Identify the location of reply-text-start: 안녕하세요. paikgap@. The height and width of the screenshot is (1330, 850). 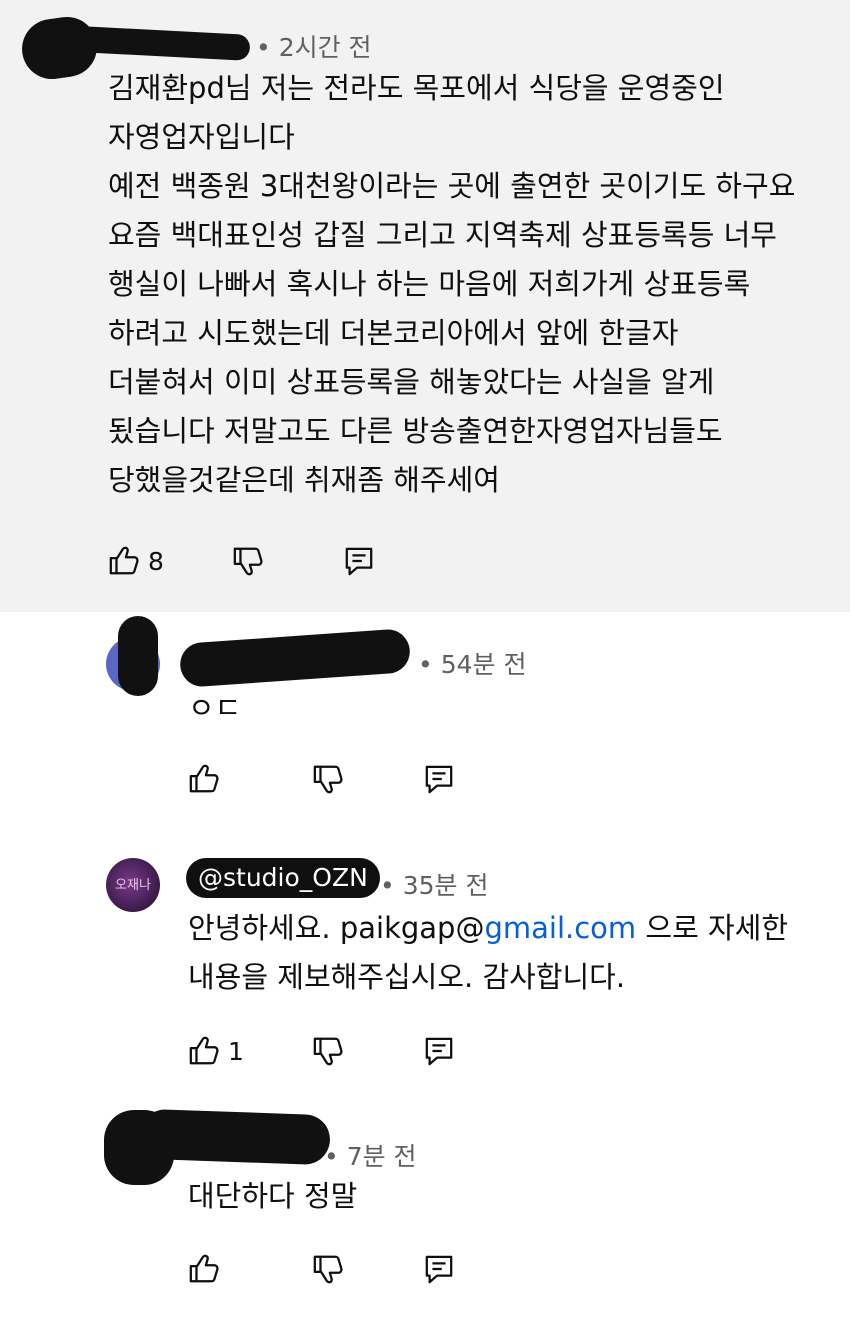
(336, 928).